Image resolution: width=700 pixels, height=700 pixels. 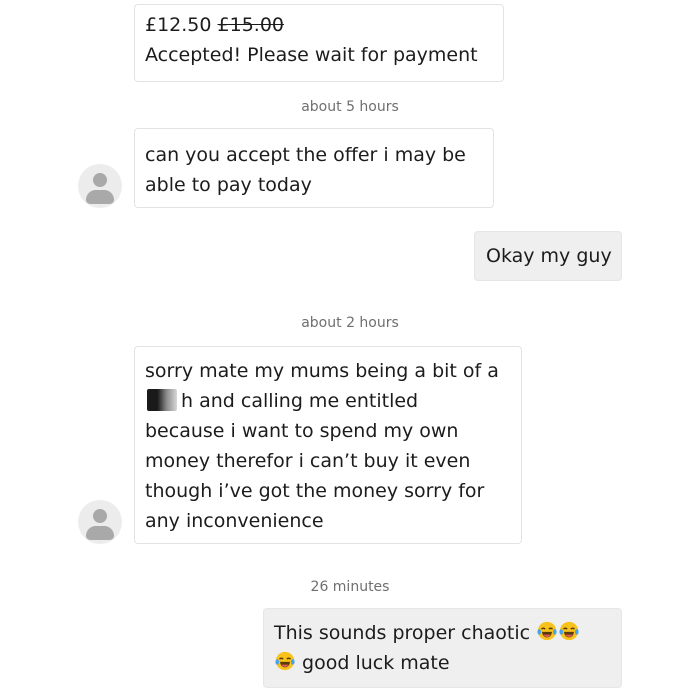 What do you see at coordinates (350, 323) in the screenshot?
I see `message-timestamp: about 2 hours` at bounding box center [350, 323].